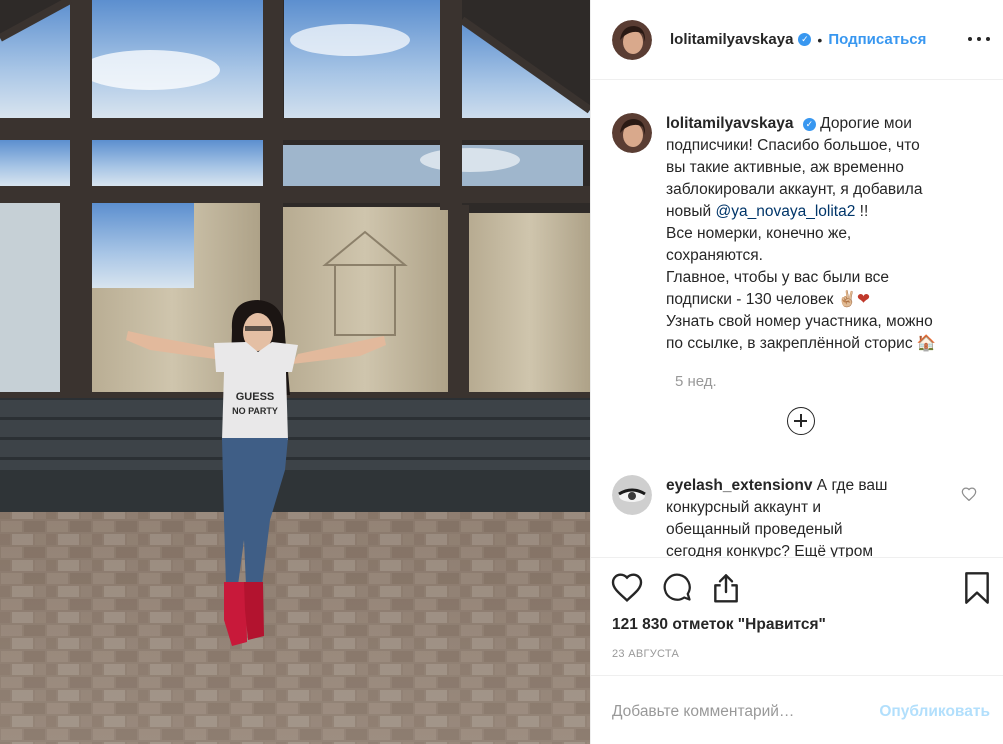 This screenshot has width=1003, height=744. Describe the element at coordinates (866, 123) in the screenshot. I see `caption-line: Дорогие мои` at that location.